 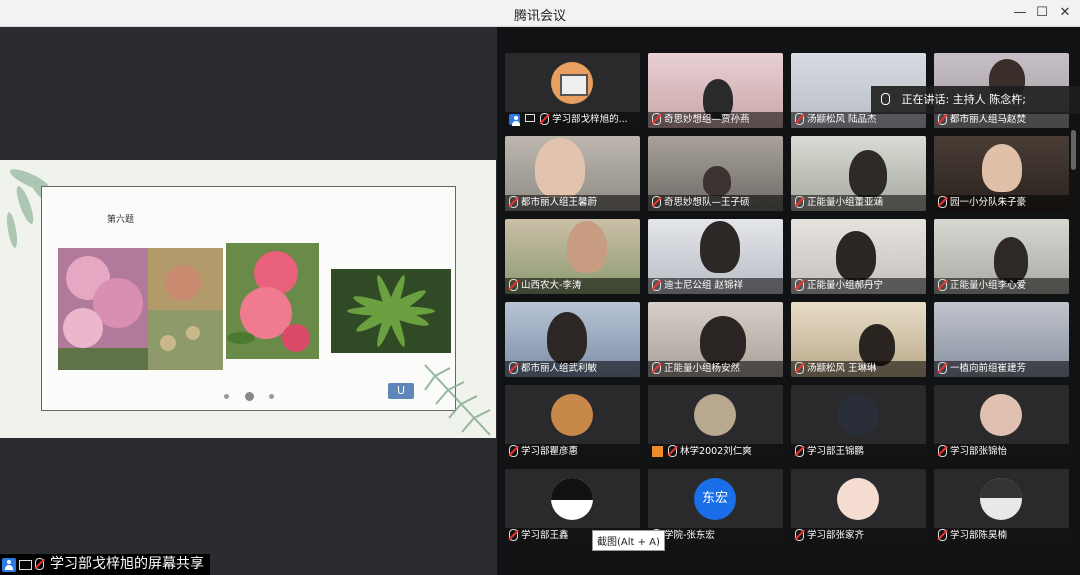 What do you see at coordinates (572, 256) in the screenshot?
I see `participant-tile: 山西农大-李涛` at bounding box center [572, 256].